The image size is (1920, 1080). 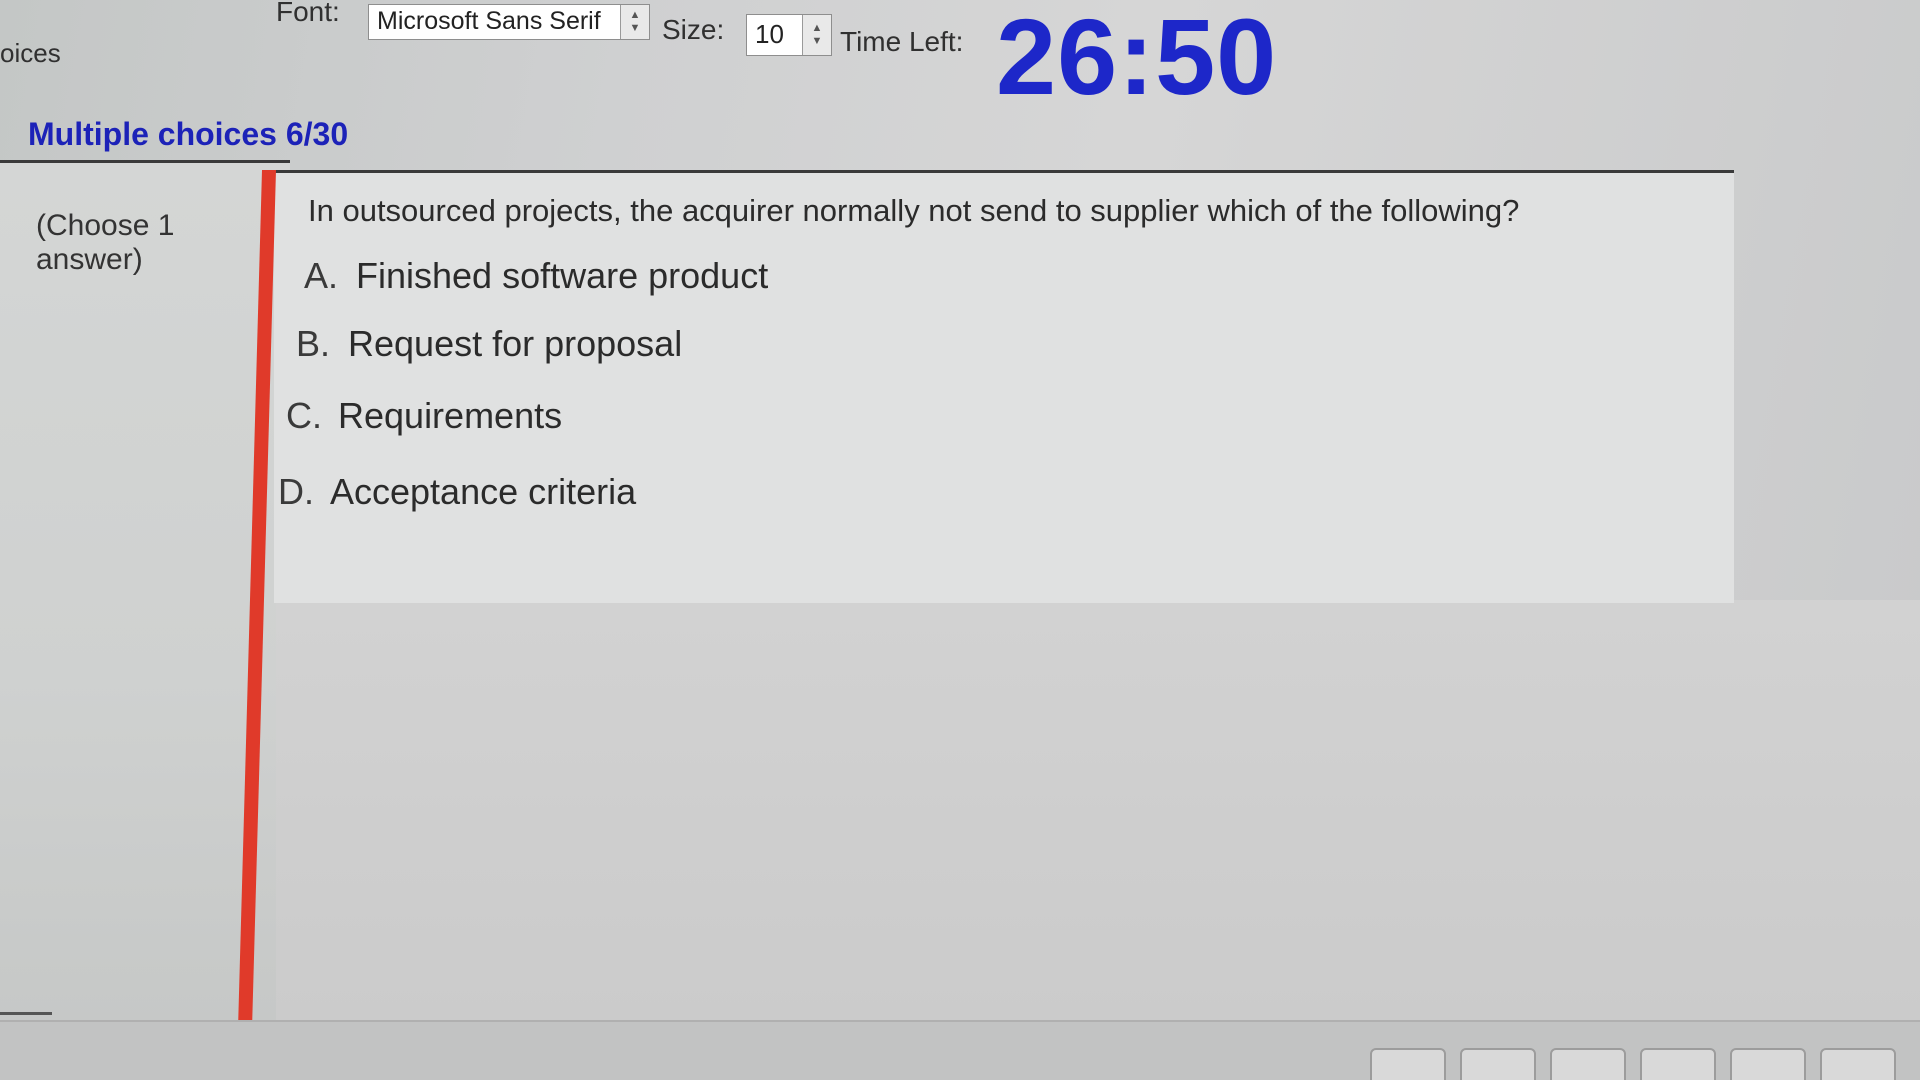 I want to click on section-title: Multiple choices 6/30, so click(x=188, y=134).